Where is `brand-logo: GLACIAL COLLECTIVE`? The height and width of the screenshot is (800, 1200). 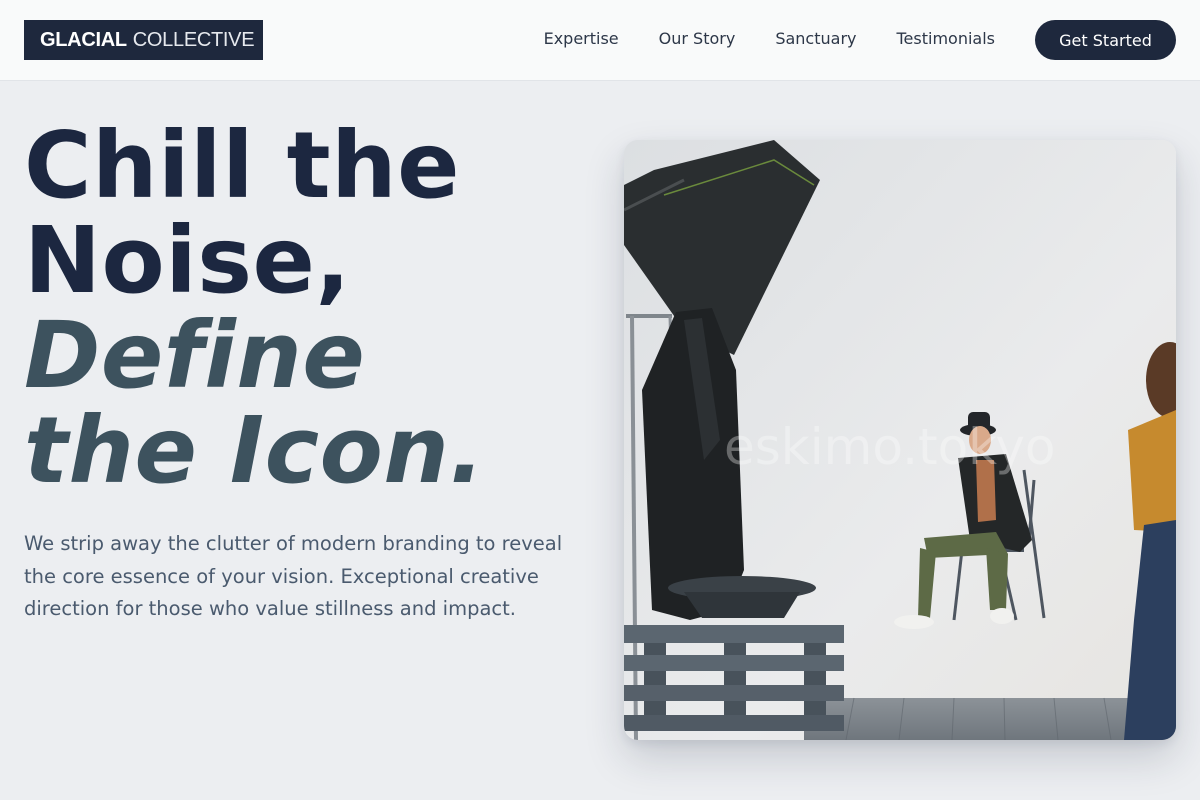 brand-logo: GLACIAL COLLECTIVE is located at coordinates (143, 40).